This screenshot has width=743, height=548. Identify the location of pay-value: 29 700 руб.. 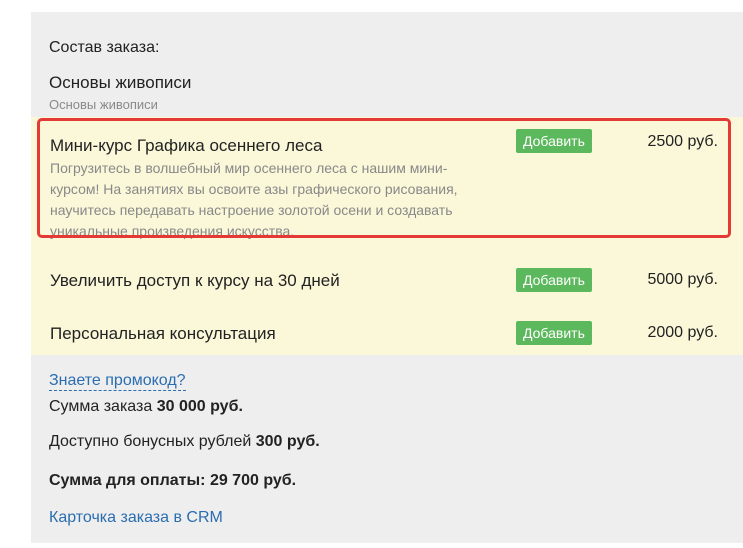
(253, 480).